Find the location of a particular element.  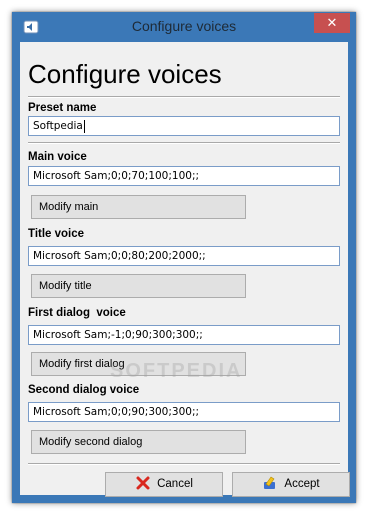

accept-button: Accept is located at coordinates (291, 484).